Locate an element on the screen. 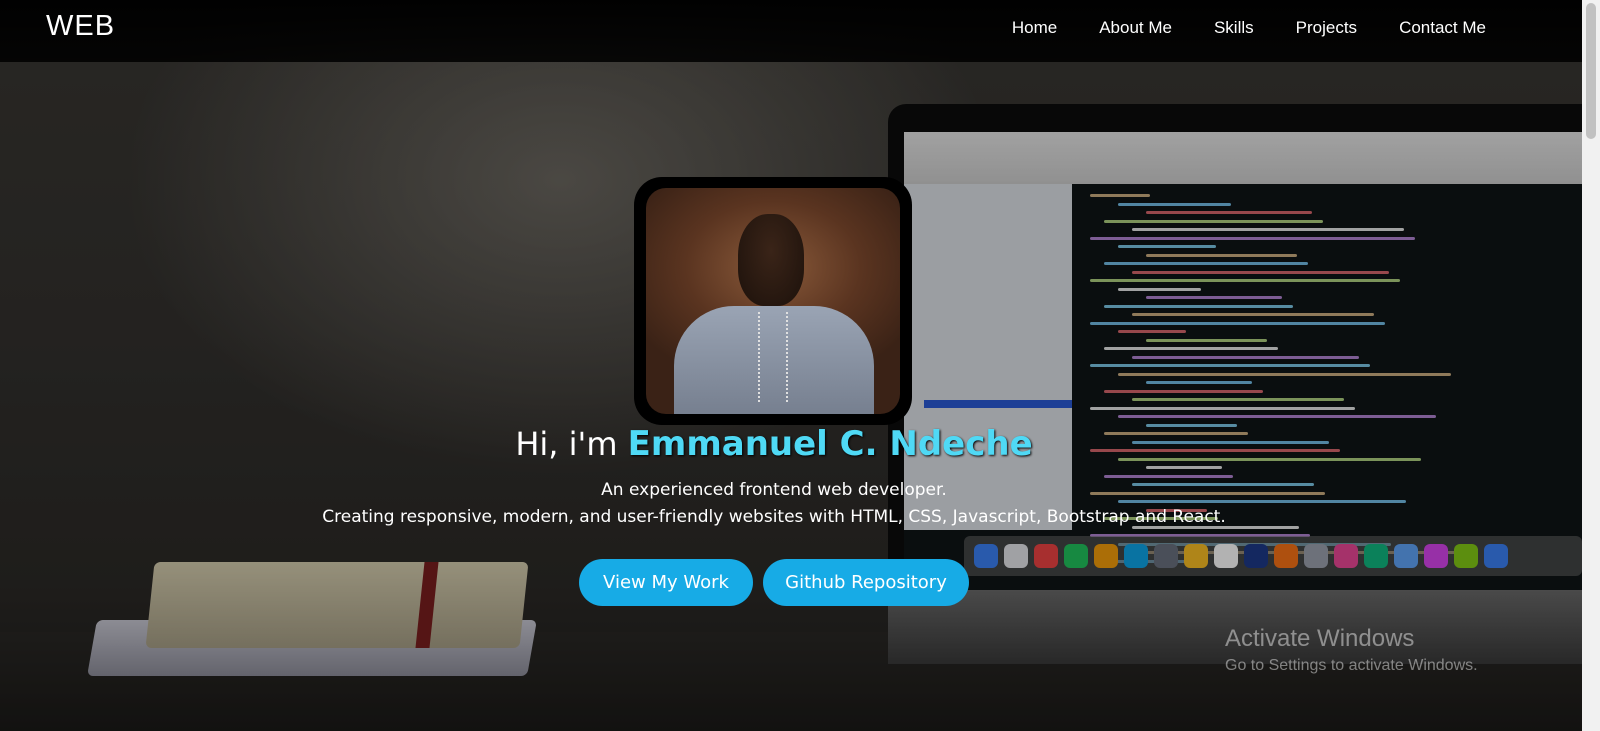 Image resolution: width=1600 pixels, height=731 pixels. nav-link-home: Home is located at coordinates (1034, 28).